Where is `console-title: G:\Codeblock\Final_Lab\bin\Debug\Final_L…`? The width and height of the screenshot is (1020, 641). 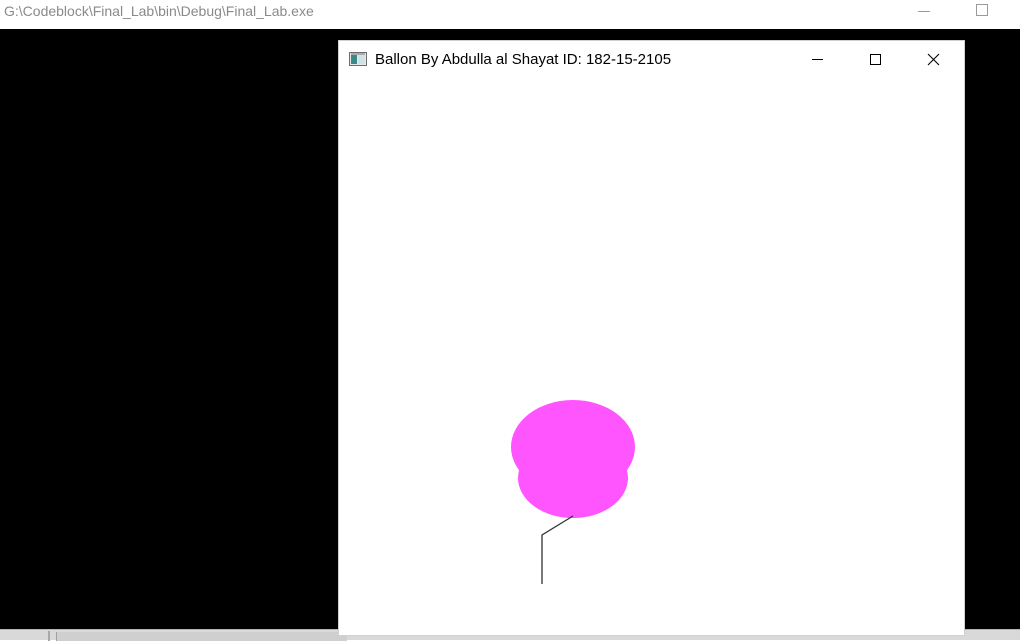 console-title: G:\Codeblock\Final_Lab\bin\Debug\Final_L… is located at coordinates (159, 11).